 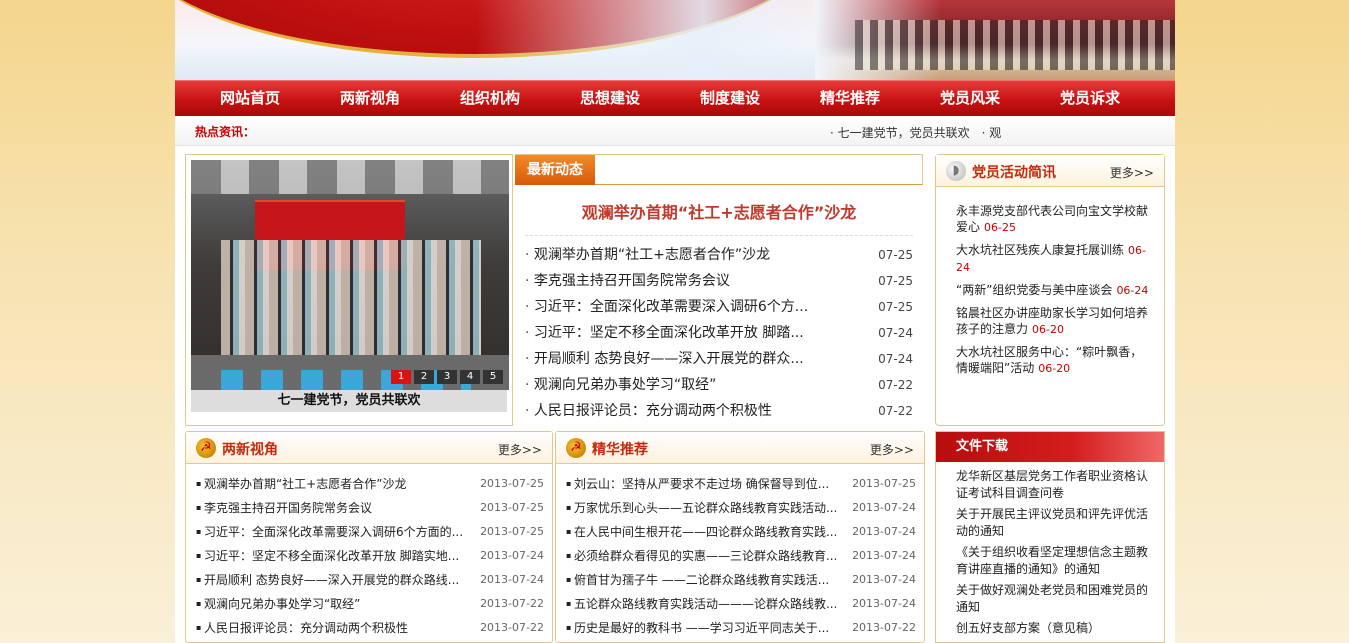 I want to click on file-link: 《关于组织收看坚定理想信念主题教育讲座直播的通知》的通知, so click(x=1057, y=561).